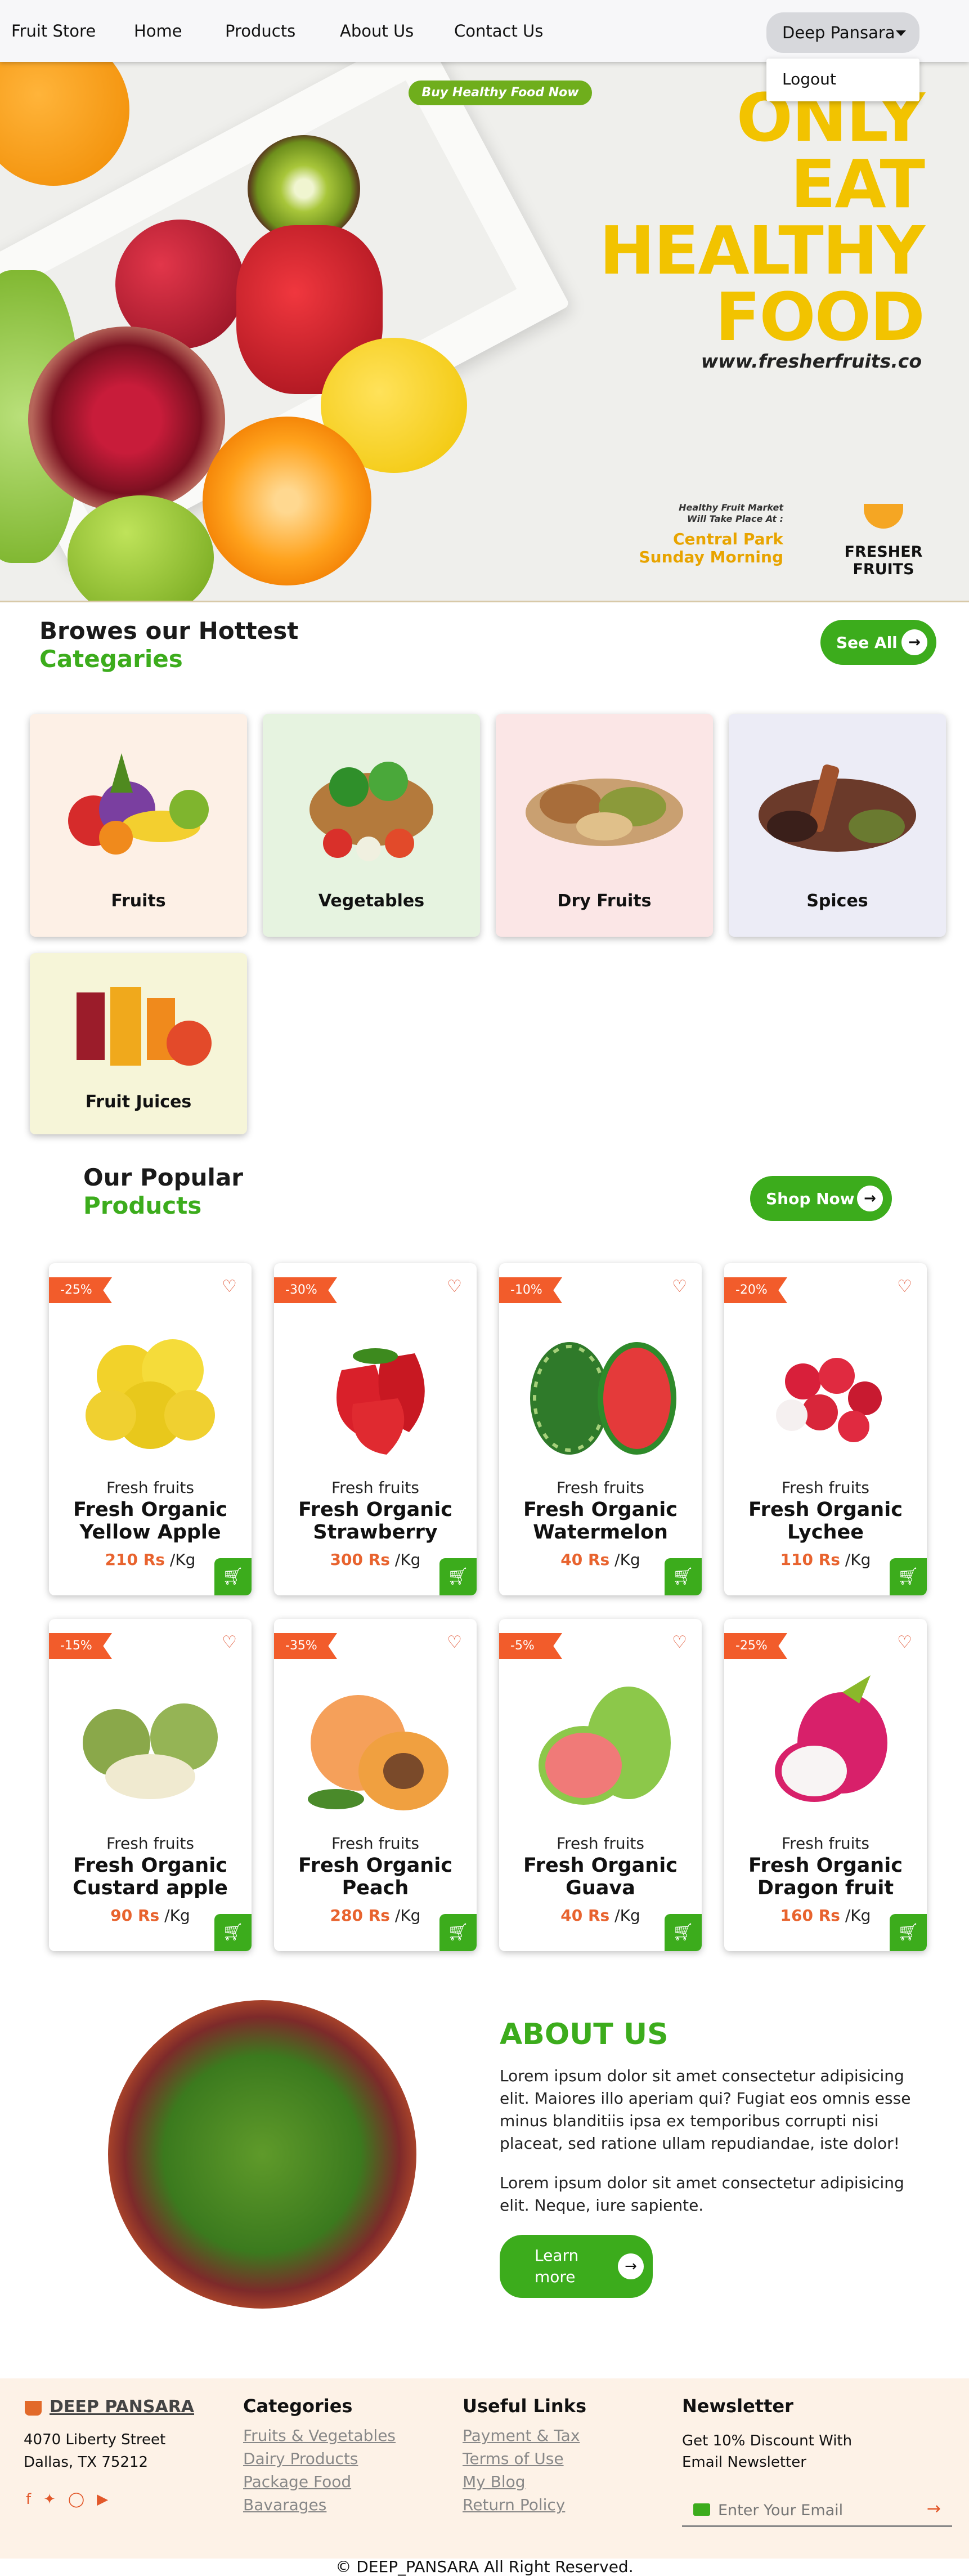 Image resolution: width=969 pixels, height=2576 pixels. I want to click on category-card-spices: Spices, so click(838, 825).